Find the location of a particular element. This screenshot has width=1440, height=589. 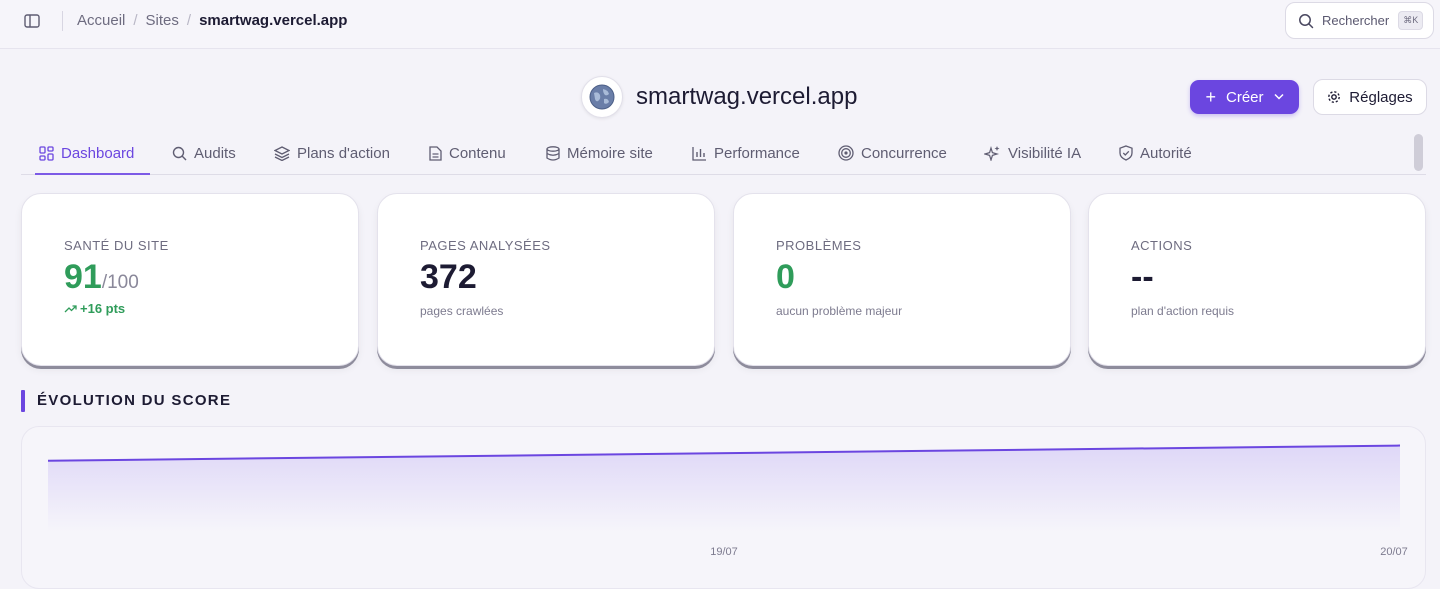

actions-card: ACTIONS -- plan d'action requis is located at coordinates (1257, 279).